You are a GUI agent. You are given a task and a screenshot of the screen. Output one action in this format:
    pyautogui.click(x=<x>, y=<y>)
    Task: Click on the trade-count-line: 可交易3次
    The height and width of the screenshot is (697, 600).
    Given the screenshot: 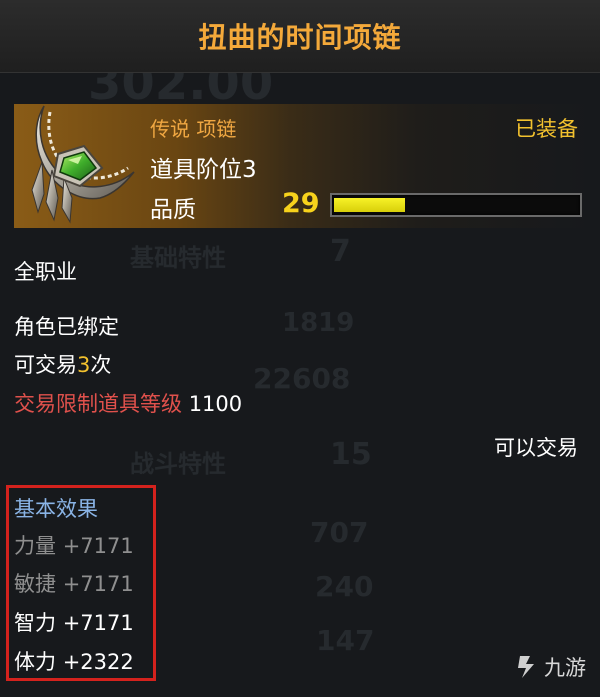 What is the action you would take?
    pyautogui.click(x=62, y=364)
    